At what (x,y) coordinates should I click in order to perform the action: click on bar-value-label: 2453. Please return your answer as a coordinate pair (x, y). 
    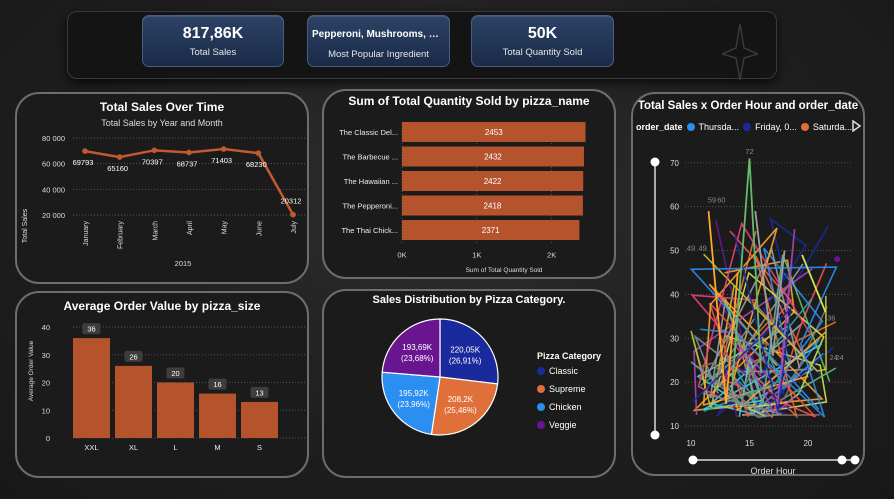
    Looking at the image, I should click on (494, 132).